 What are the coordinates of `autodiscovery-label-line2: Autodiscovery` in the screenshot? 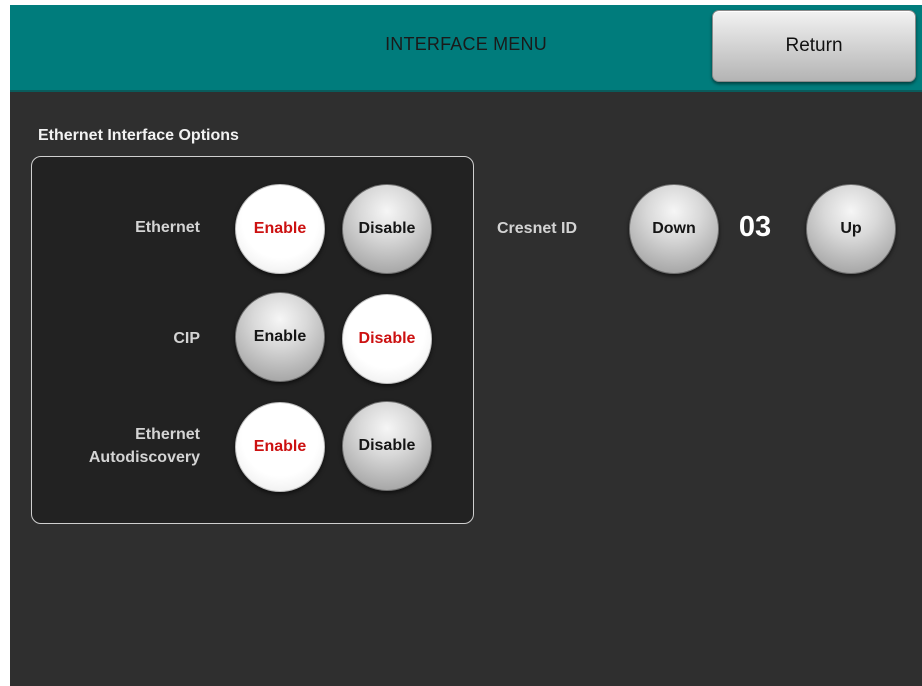 It's located at (144, 457).